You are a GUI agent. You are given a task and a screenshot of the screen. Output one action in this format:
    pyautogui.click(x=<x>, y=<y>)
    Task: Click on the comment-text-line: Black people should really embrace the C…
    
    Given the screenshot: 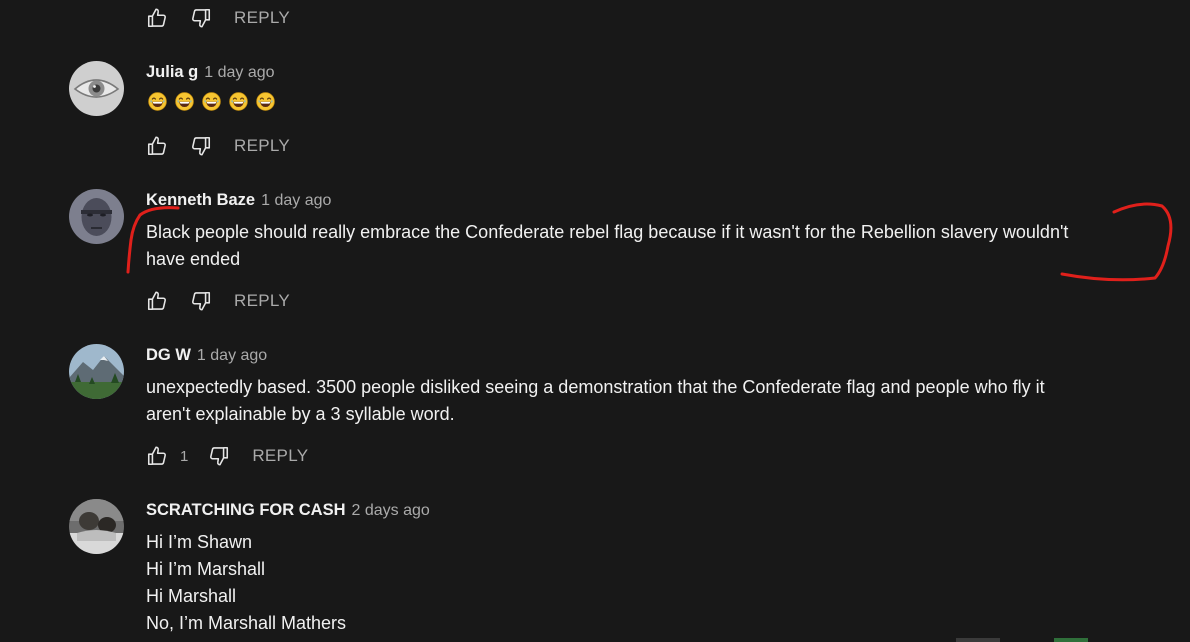 What is the action you would take?
    pyautogui.click(x=607, y=232)
    